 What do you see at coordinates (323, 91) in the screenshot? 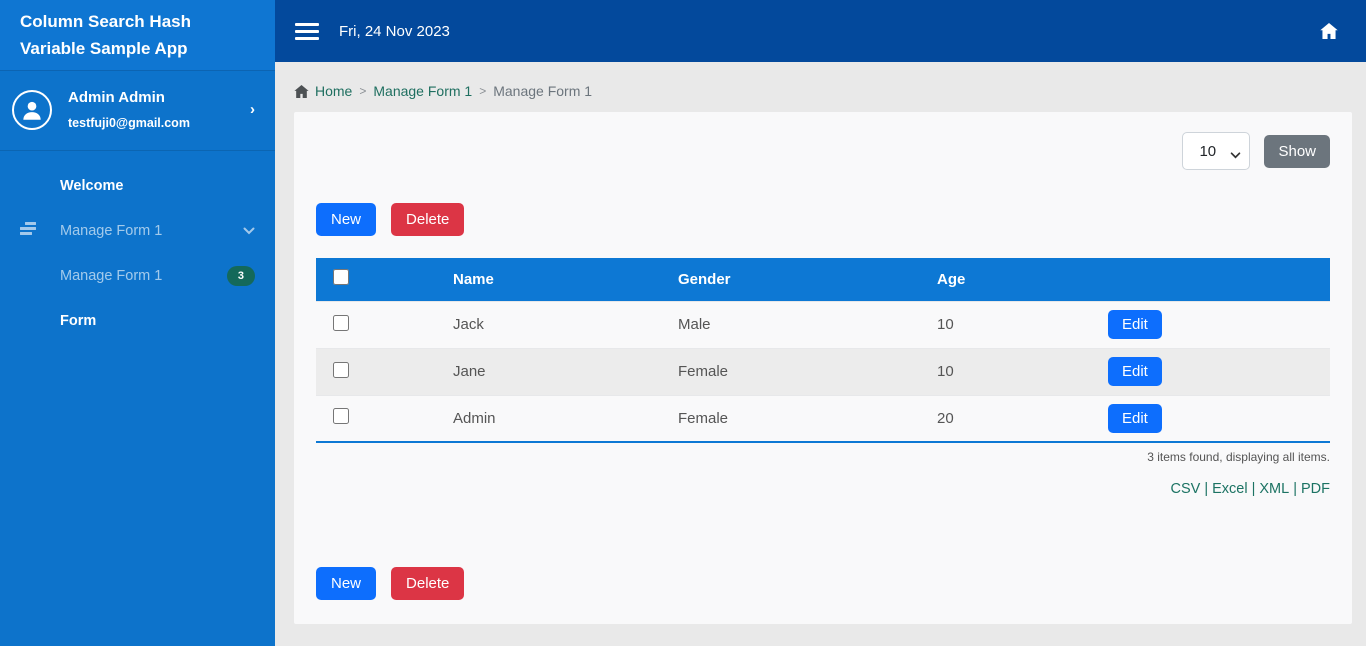
I see `breadcrumb-home: Home` at bounding box center [323, 91].